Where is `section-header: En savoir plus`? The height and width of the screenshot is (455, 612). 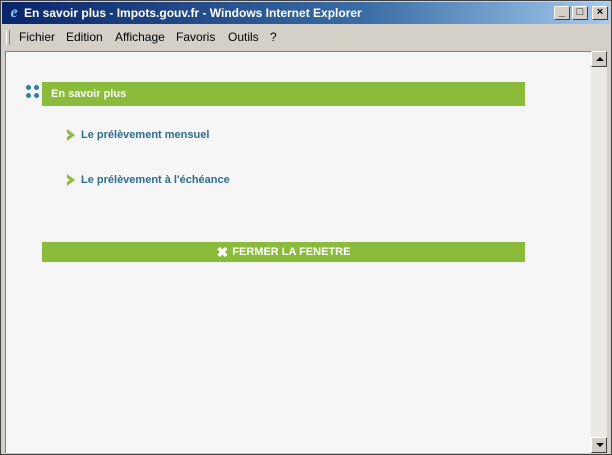
section-header: En savoir plus is located at coordinates (283, 94).